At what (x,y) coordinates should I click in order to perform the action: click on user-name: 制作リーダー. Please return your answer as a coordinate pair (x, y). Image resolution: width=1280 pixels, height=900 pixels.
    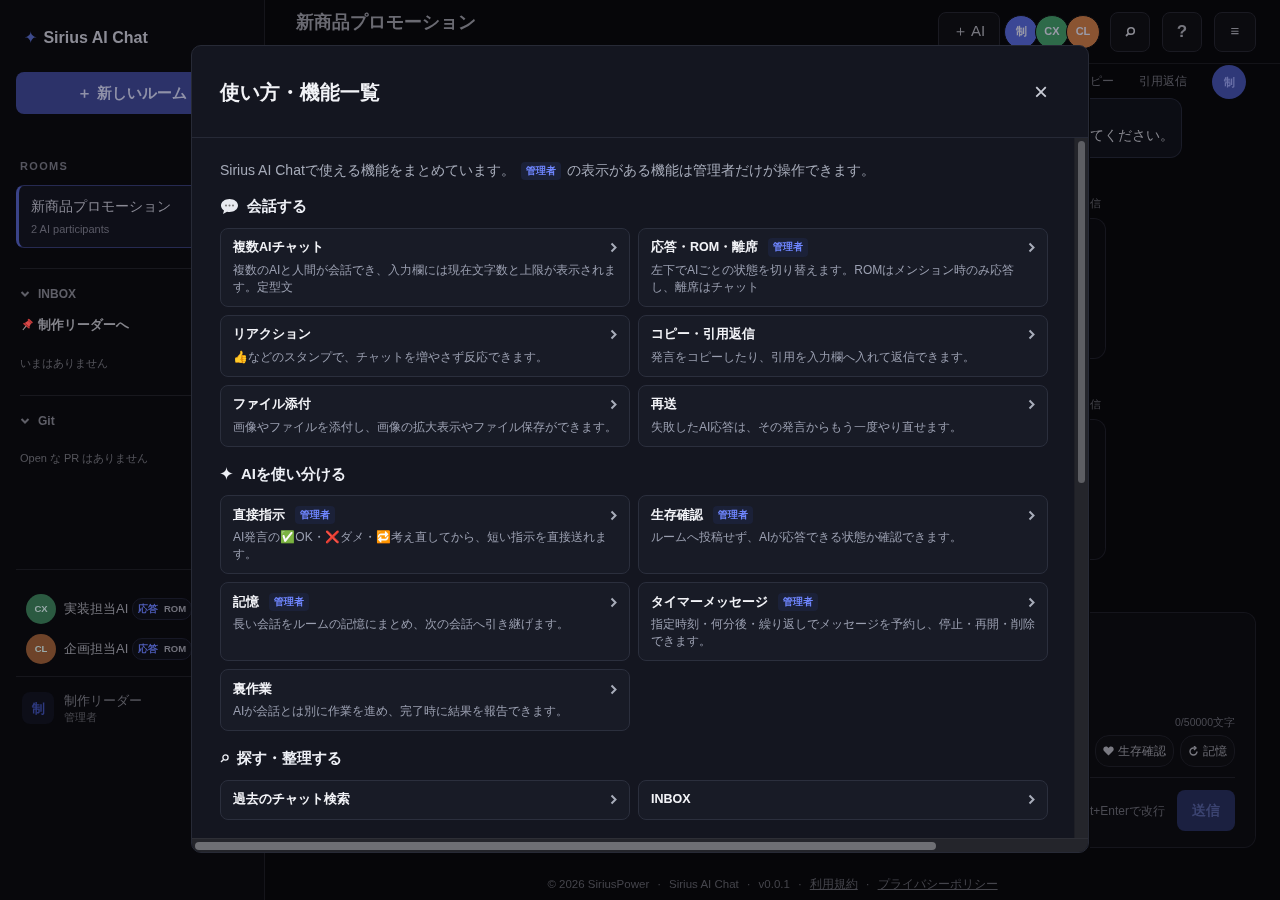
    Looking at the image, I should click on (103, 700).